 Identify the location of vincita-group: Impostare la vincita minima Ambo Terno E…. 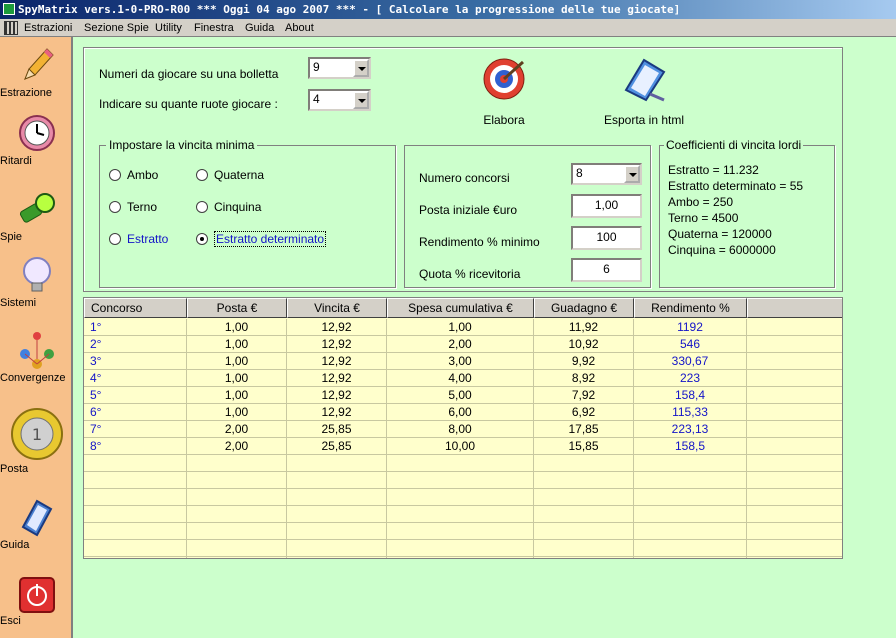
(247, 213).